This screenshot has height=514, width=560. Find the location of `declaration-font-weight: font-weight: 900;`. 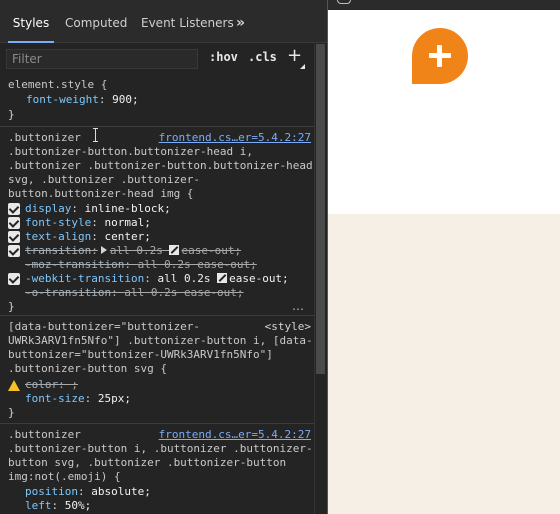

declaration-font-weight: font-weight: 900; is located at coordinates (82, 100).